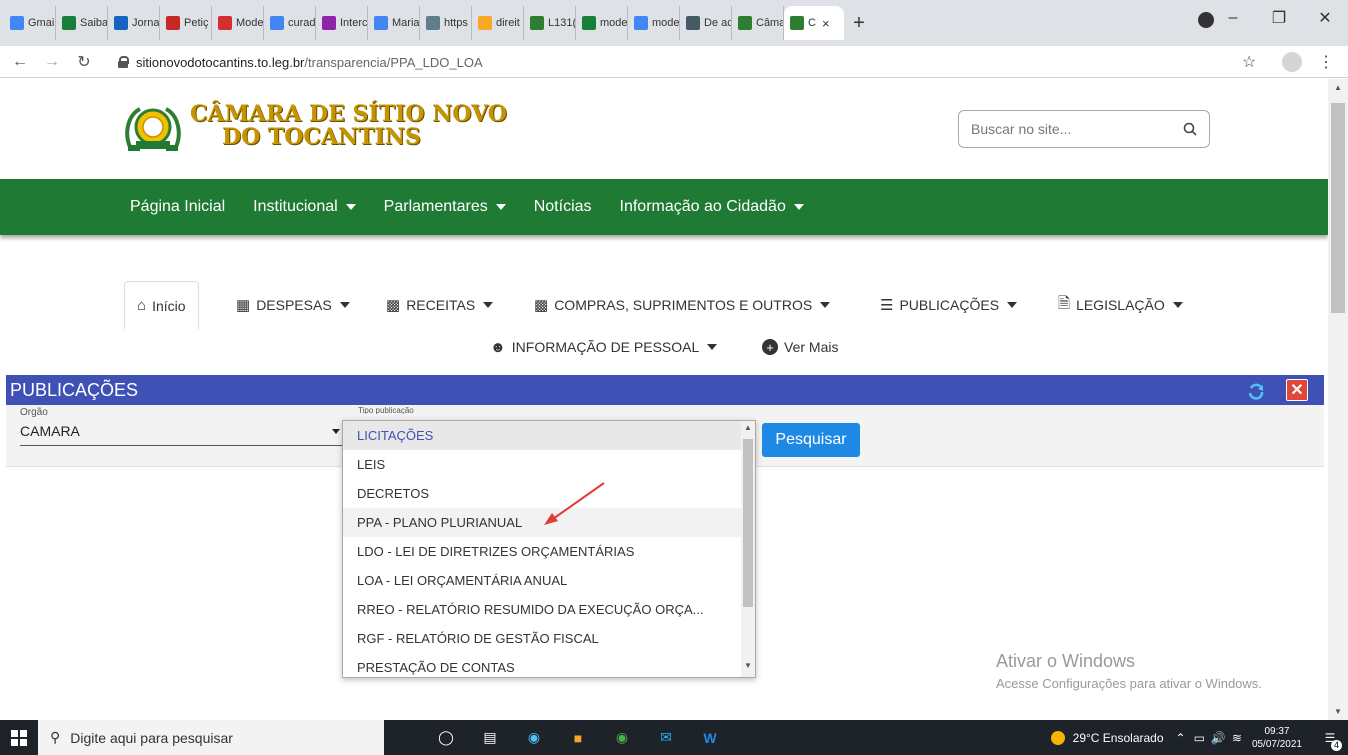 This screenshot has height=755, width=1348. Describe the element at coordinates (186, 23) in the screenshot. I see `browser-tab: Petiç` at that location.